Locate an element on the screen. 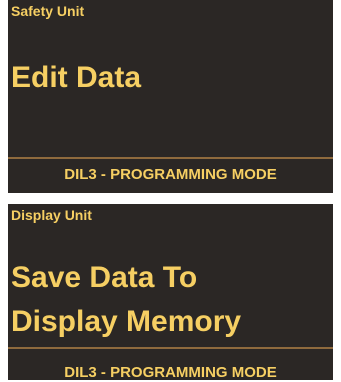  edit-data-message: Edit Data is located at coordinates (76, 77).